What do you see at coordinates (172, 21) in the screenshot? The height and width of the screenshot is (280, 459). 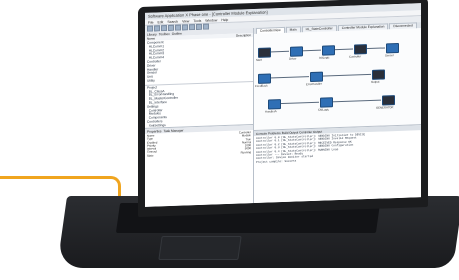 I see `menu-search: Search` at bounding box center [172, 21].